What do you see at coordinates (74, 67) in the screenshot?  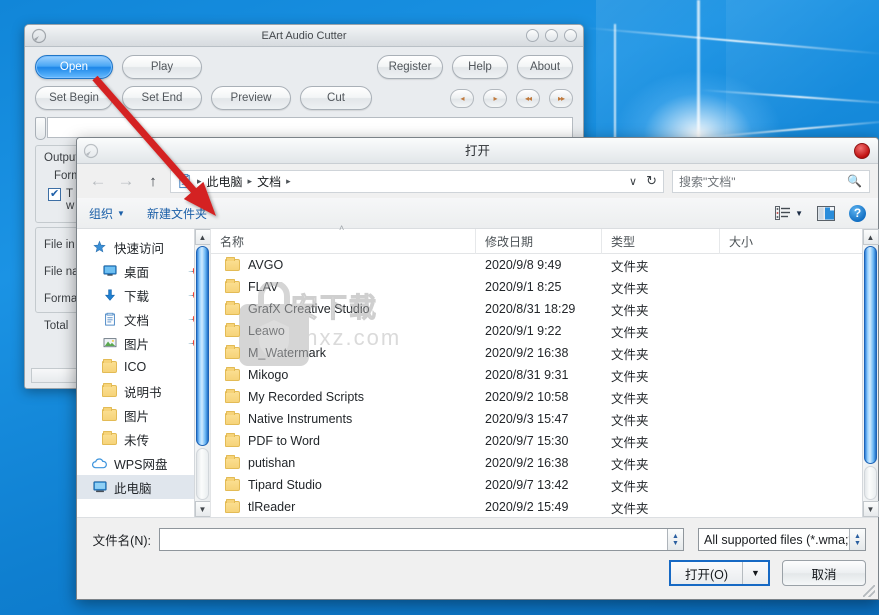 I see `open-button: Open` at bounding box center [74, 67].